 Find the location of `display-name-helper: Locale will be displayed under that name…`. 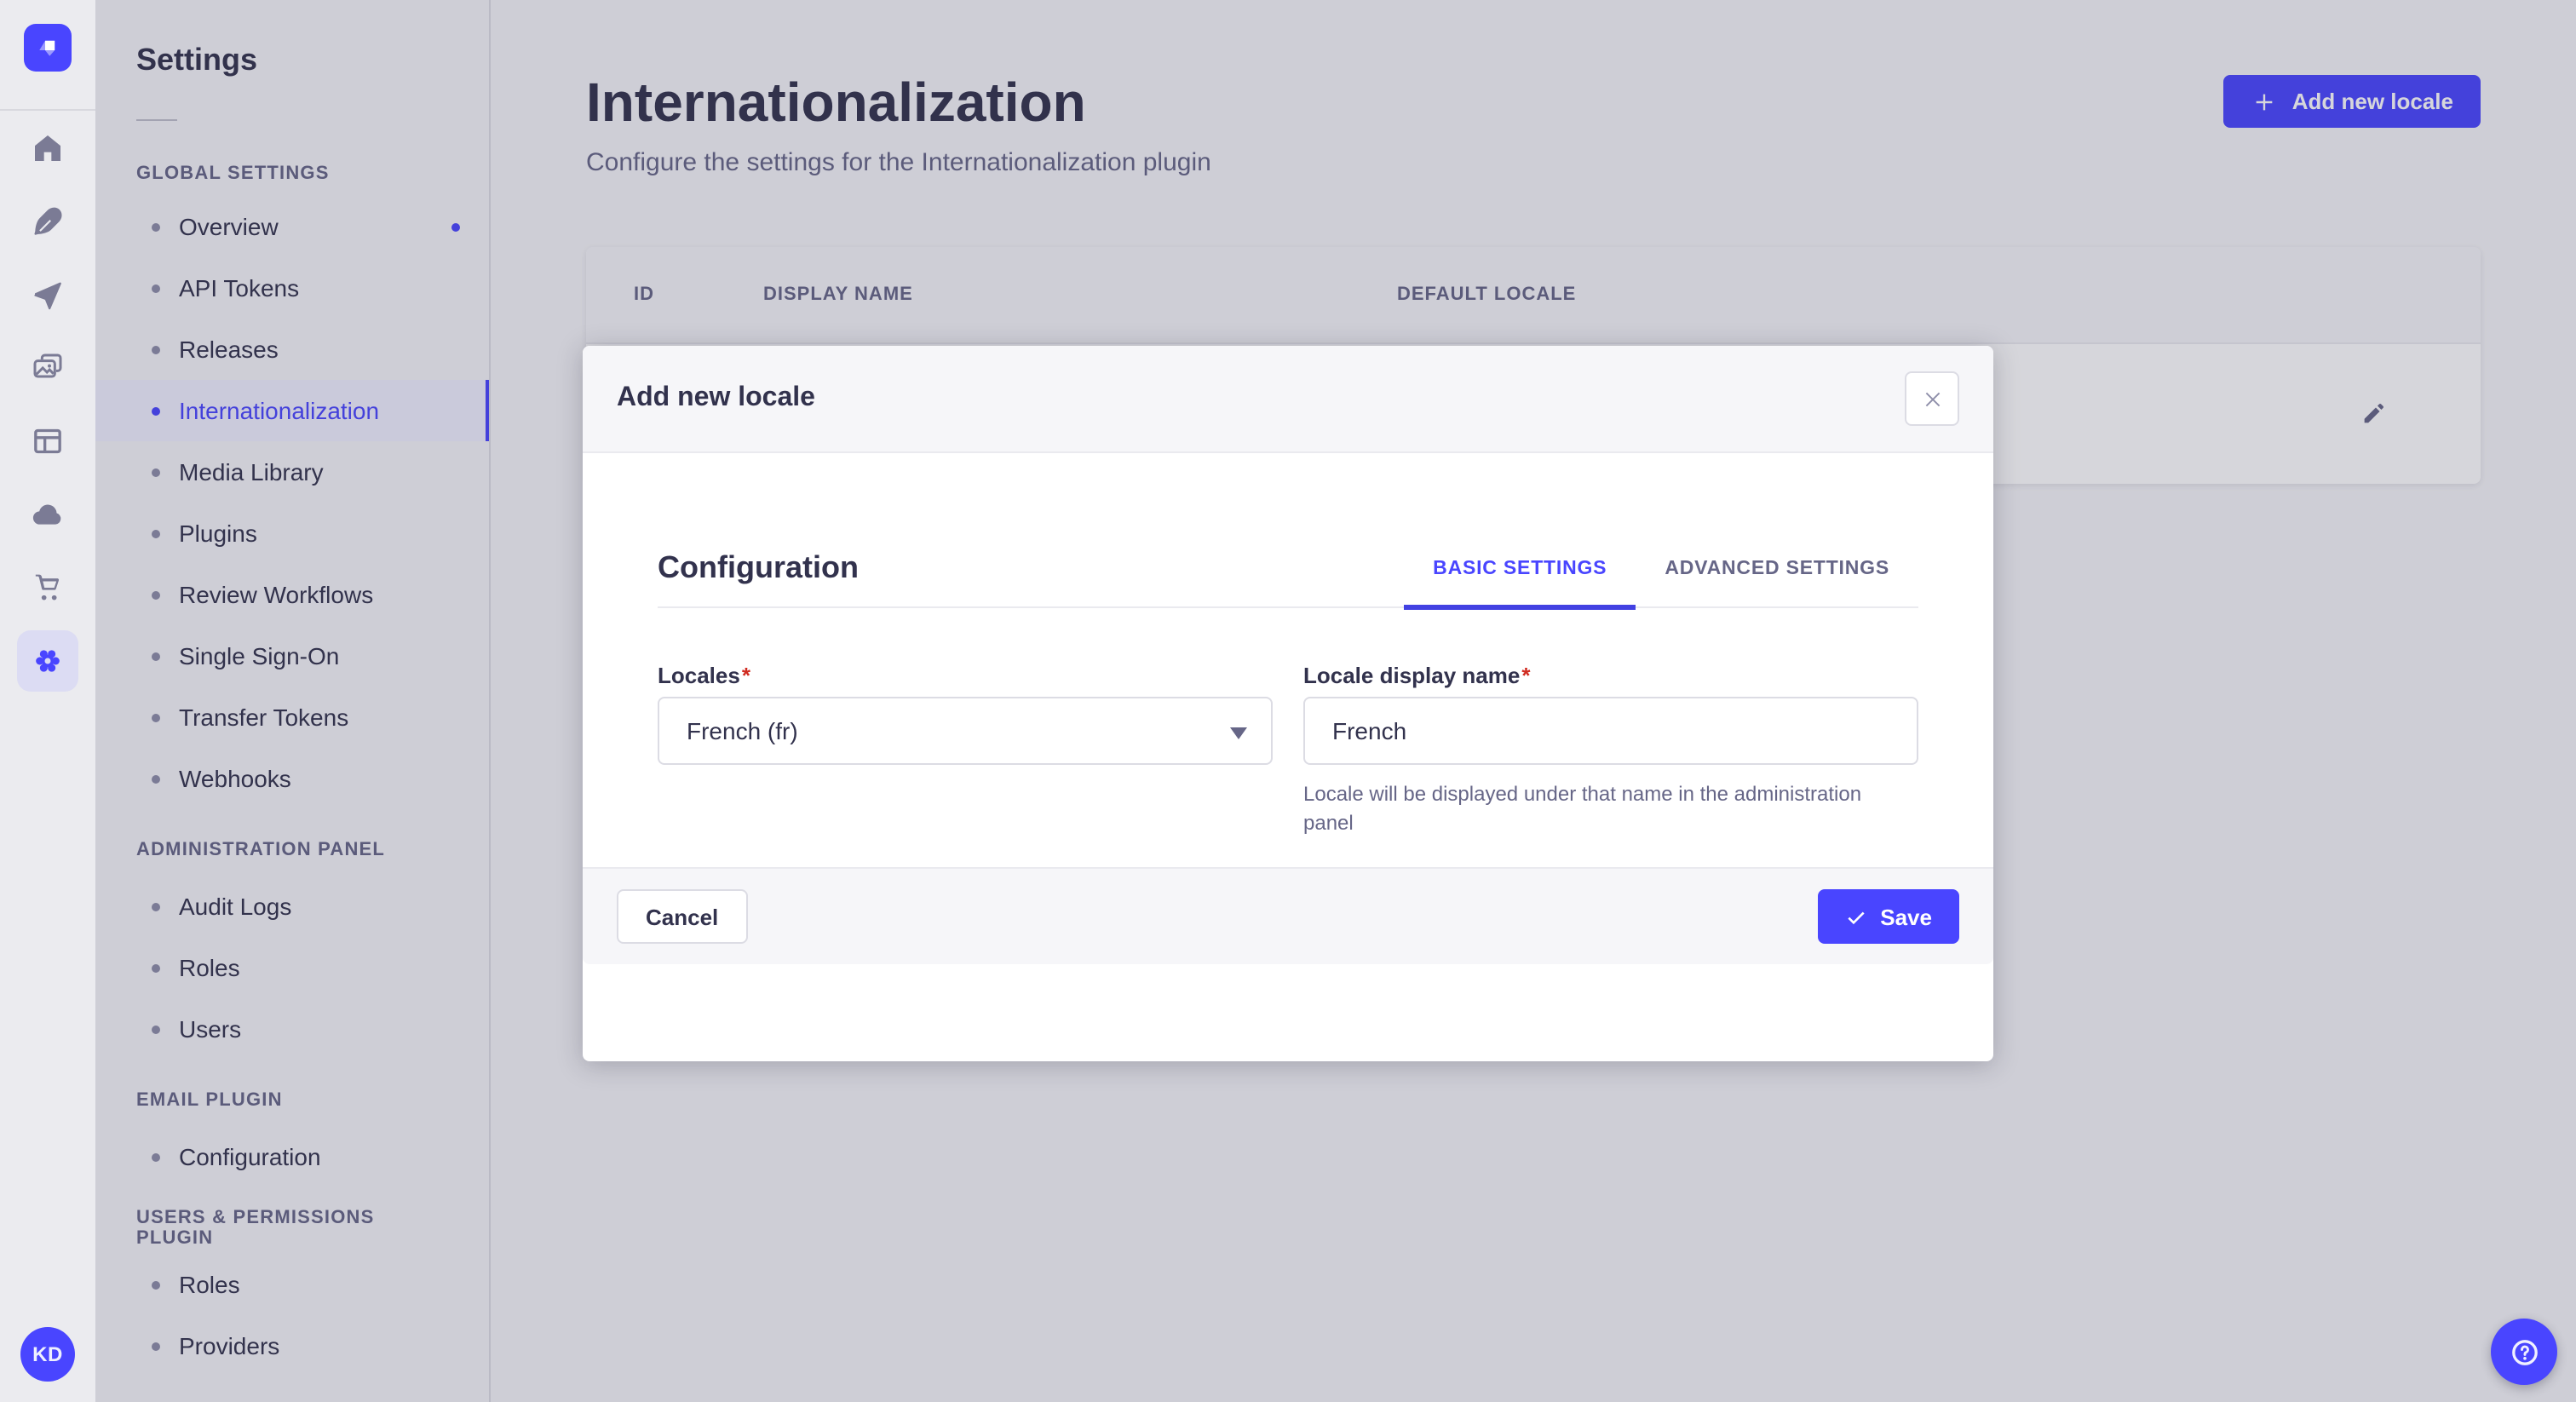

display-name-helper: Locale will be displayed under that name… is located at coordinates (1583, 808).